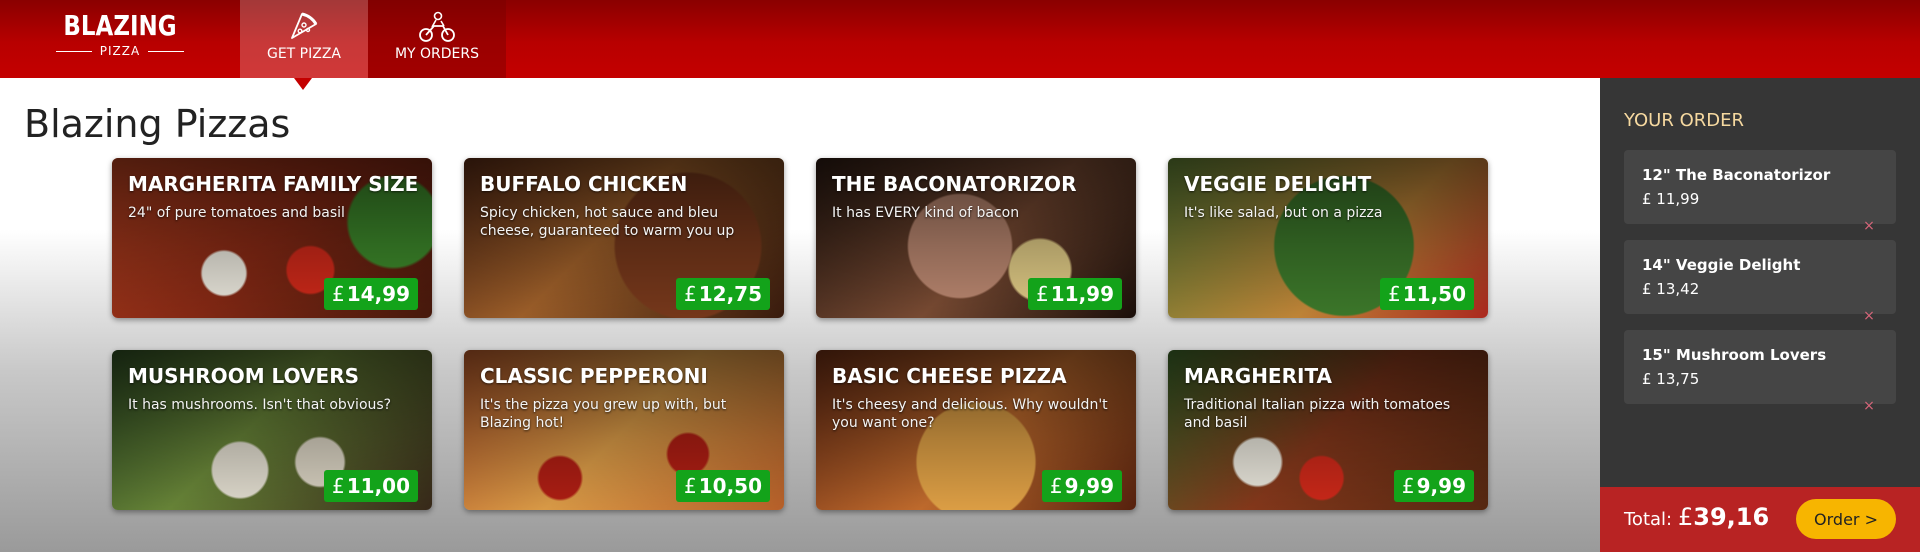 The width and height of the screenshot is (1920, 552). What do you see at coordinates (960, 39) in the screenshot?
I see `top-bar: BLAZING PIZZA GET PIZZA MY ORDERS` at bounding box center [960, 39].